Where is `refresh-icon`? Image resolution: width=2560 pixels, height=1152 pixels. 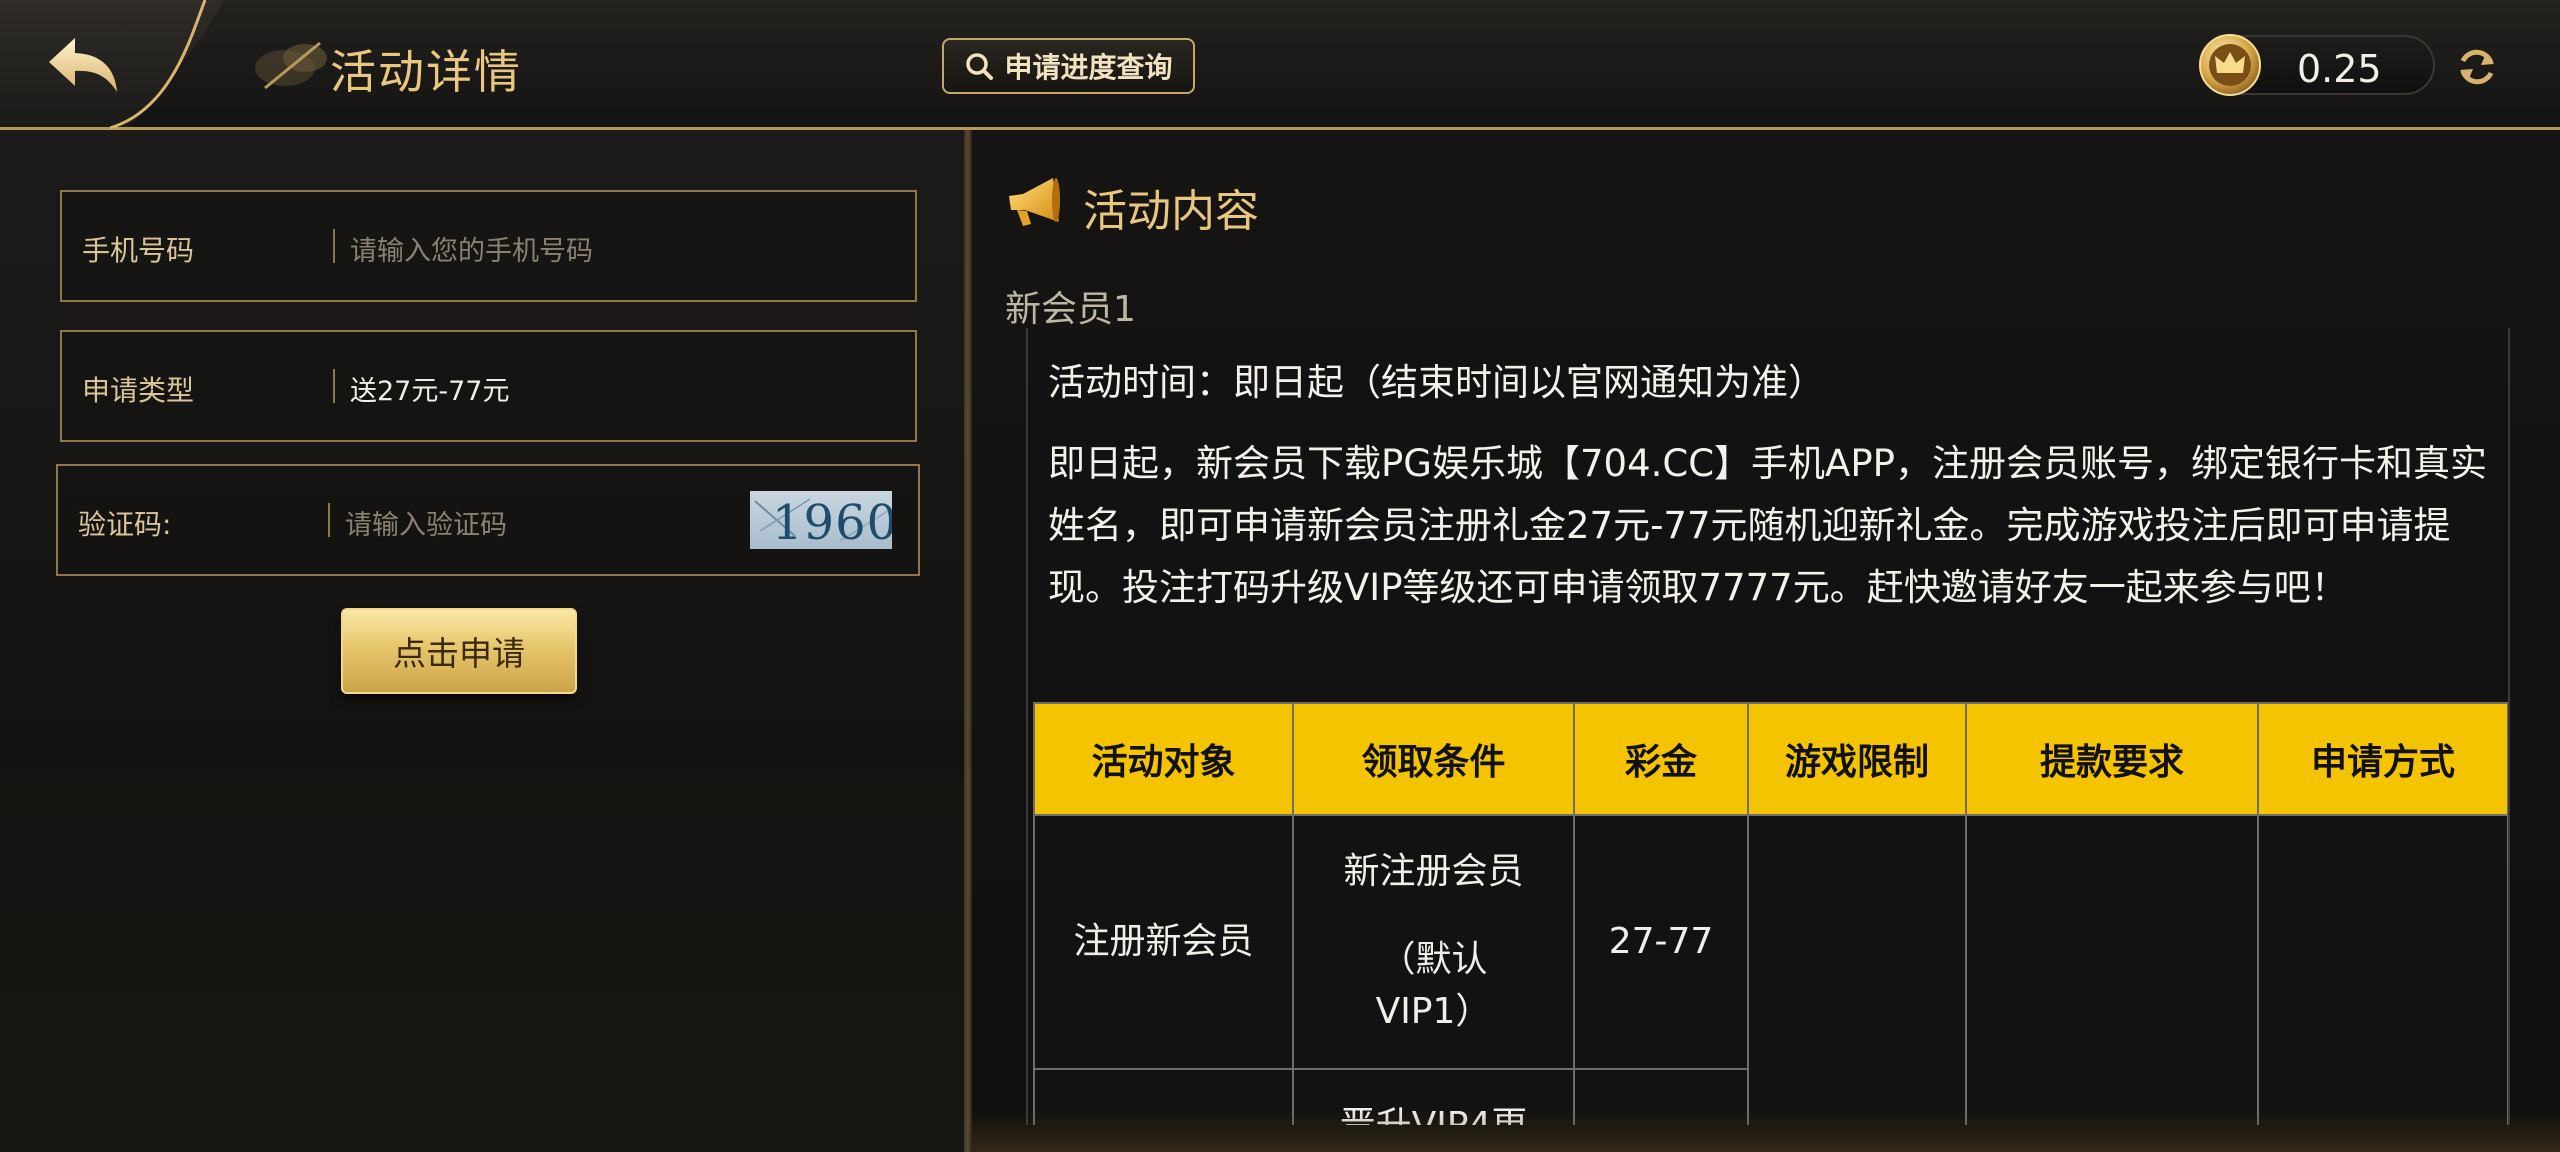
refresh-icon is located at coordinates (2477, 67).